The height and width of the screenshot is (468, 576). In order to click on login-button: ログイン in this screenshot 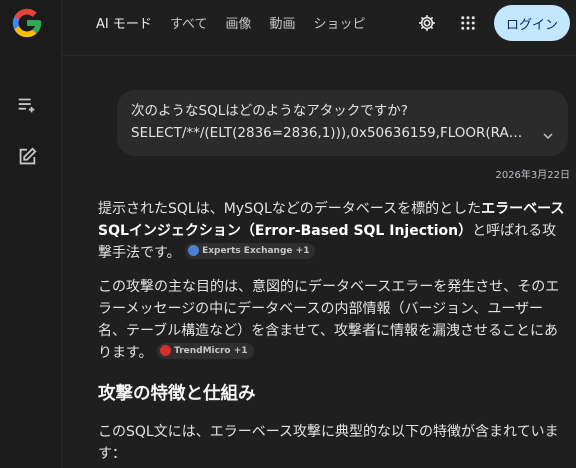, I will do `click(532, 23)`.